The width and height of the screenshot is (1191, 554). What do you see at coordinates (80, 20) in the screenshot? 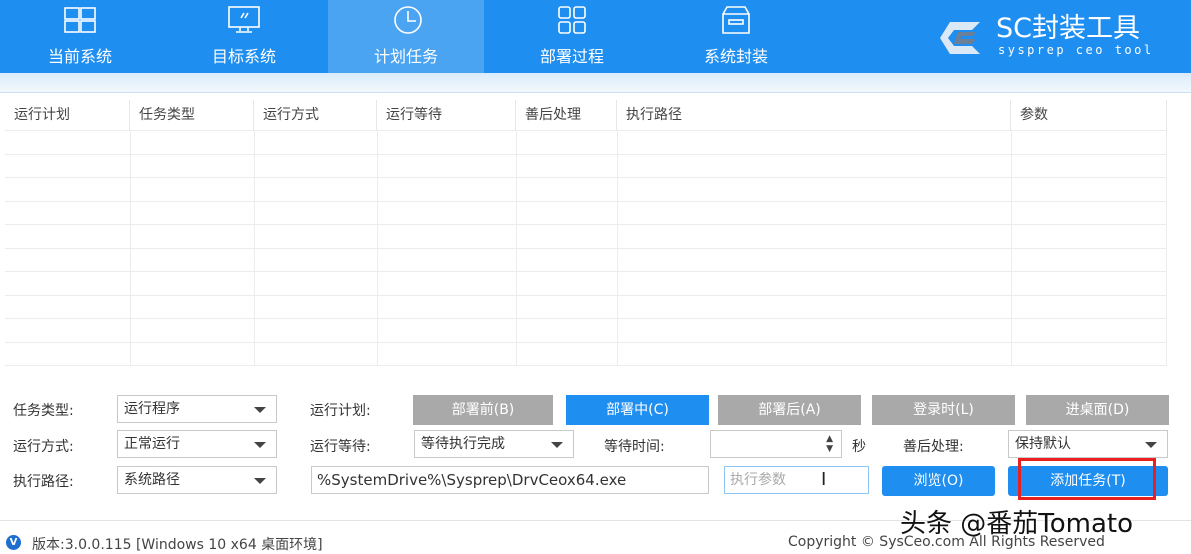
I see `windows-icon` at bounding box center [80, 20].